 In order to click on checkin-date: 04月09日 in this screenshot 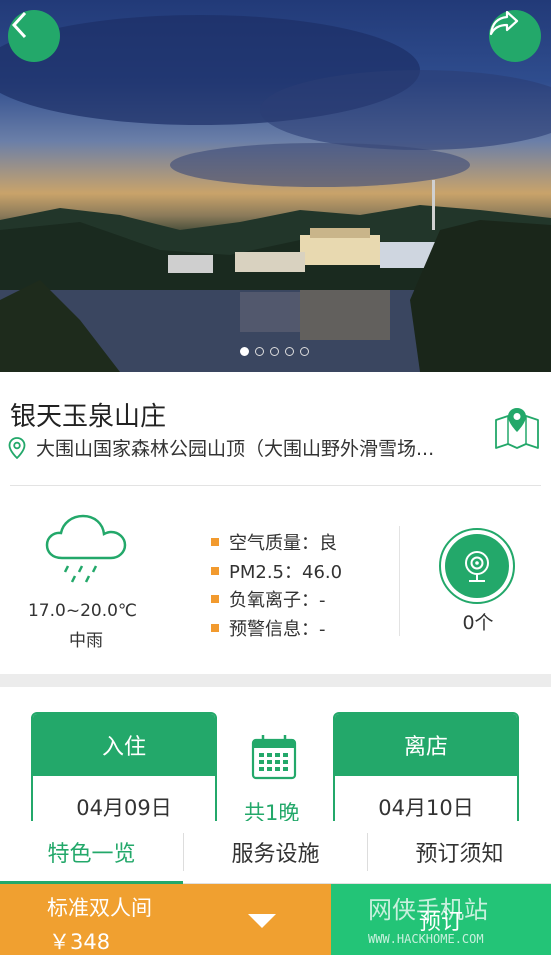, I will do `click(124, 808)`.